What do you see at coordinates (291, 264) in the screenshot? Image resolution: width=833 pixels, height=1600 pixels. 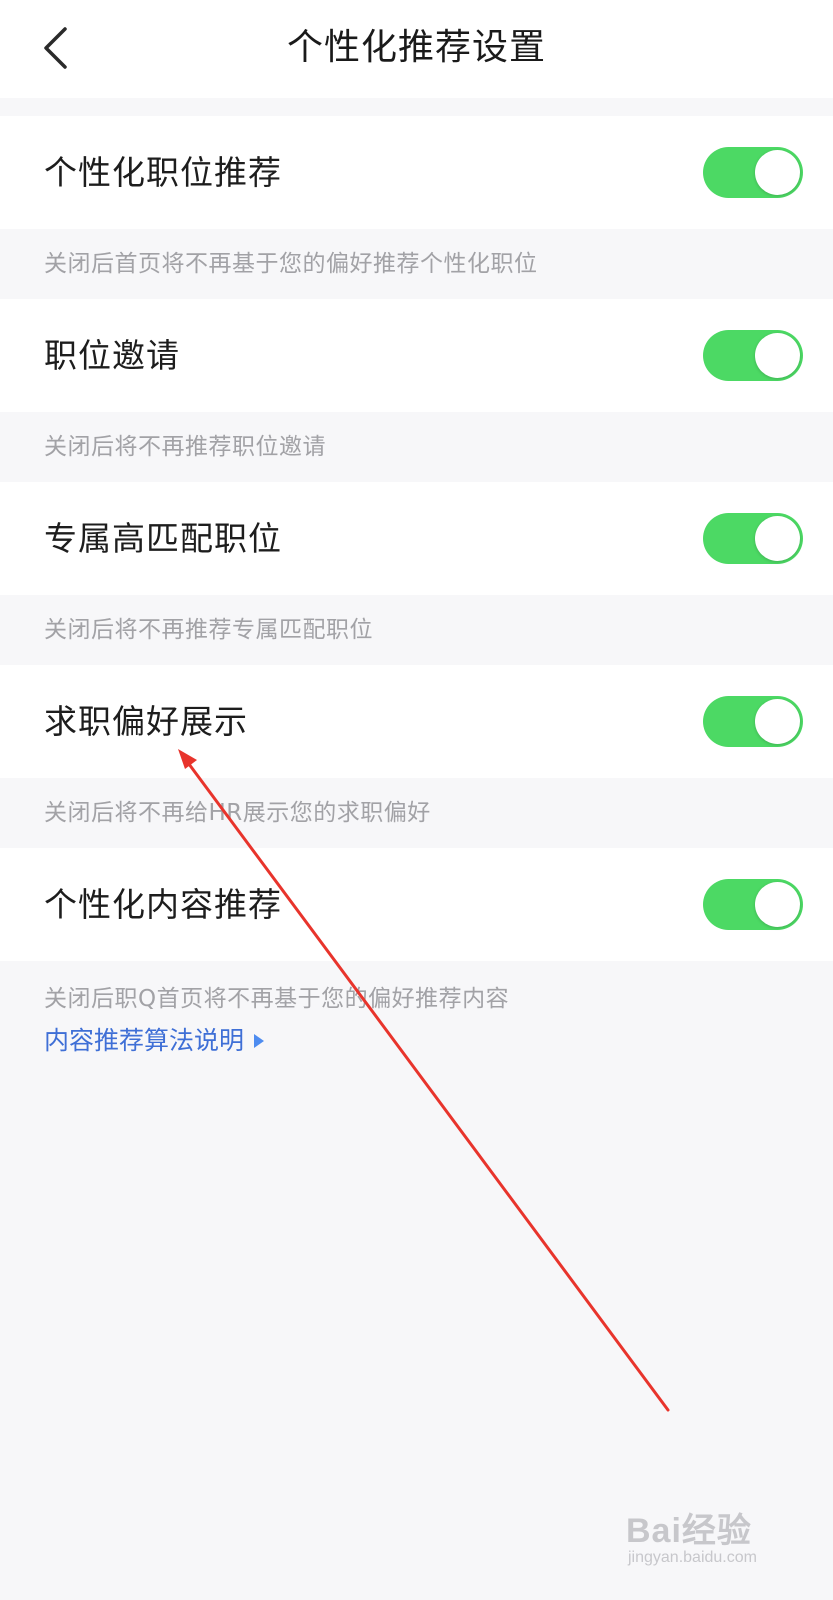 I see `setting-description: 关闭后首页将不再基于您的偏好推荐个性化职位` at bounding box center [291, 264].